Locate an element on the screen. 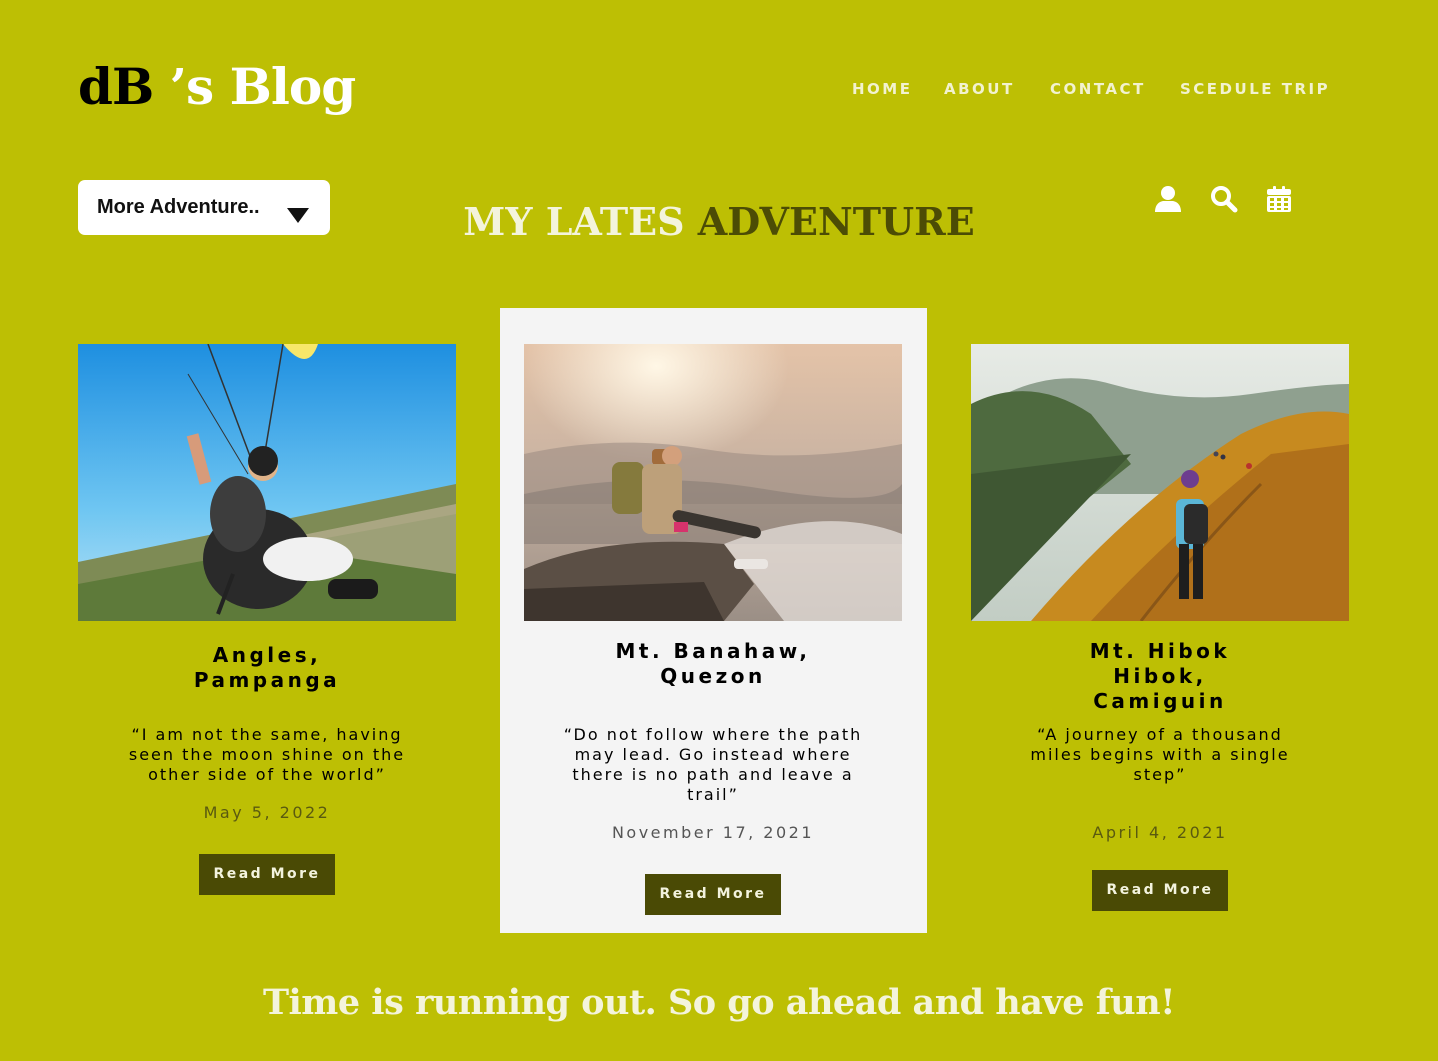  card-date: November 17, 2021 is located at coordinates (713, 832).